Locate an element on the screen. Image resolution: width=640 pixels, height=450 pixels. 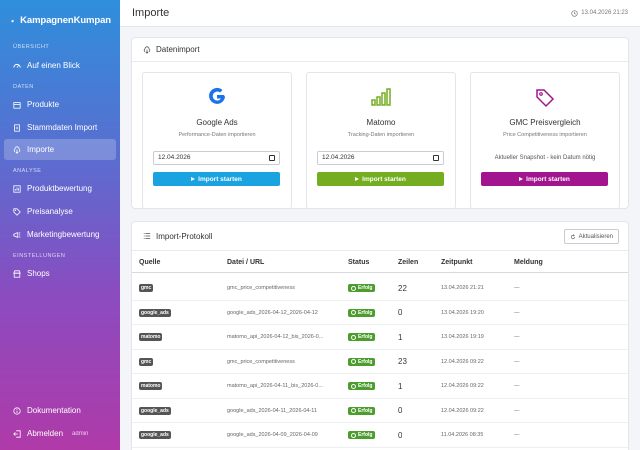
source-name: Google Ads is located at coordinates (217, 122).